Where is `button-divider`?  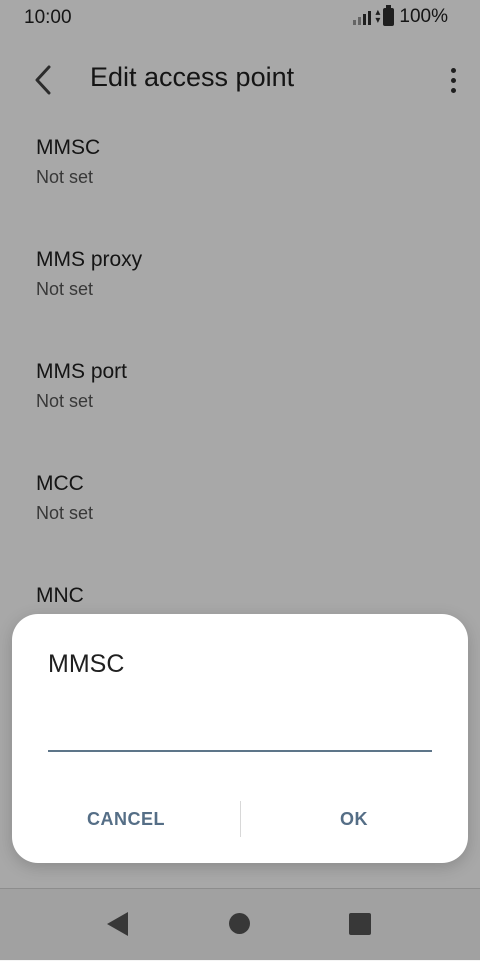
button-divider is located at coordinates (240, 819).